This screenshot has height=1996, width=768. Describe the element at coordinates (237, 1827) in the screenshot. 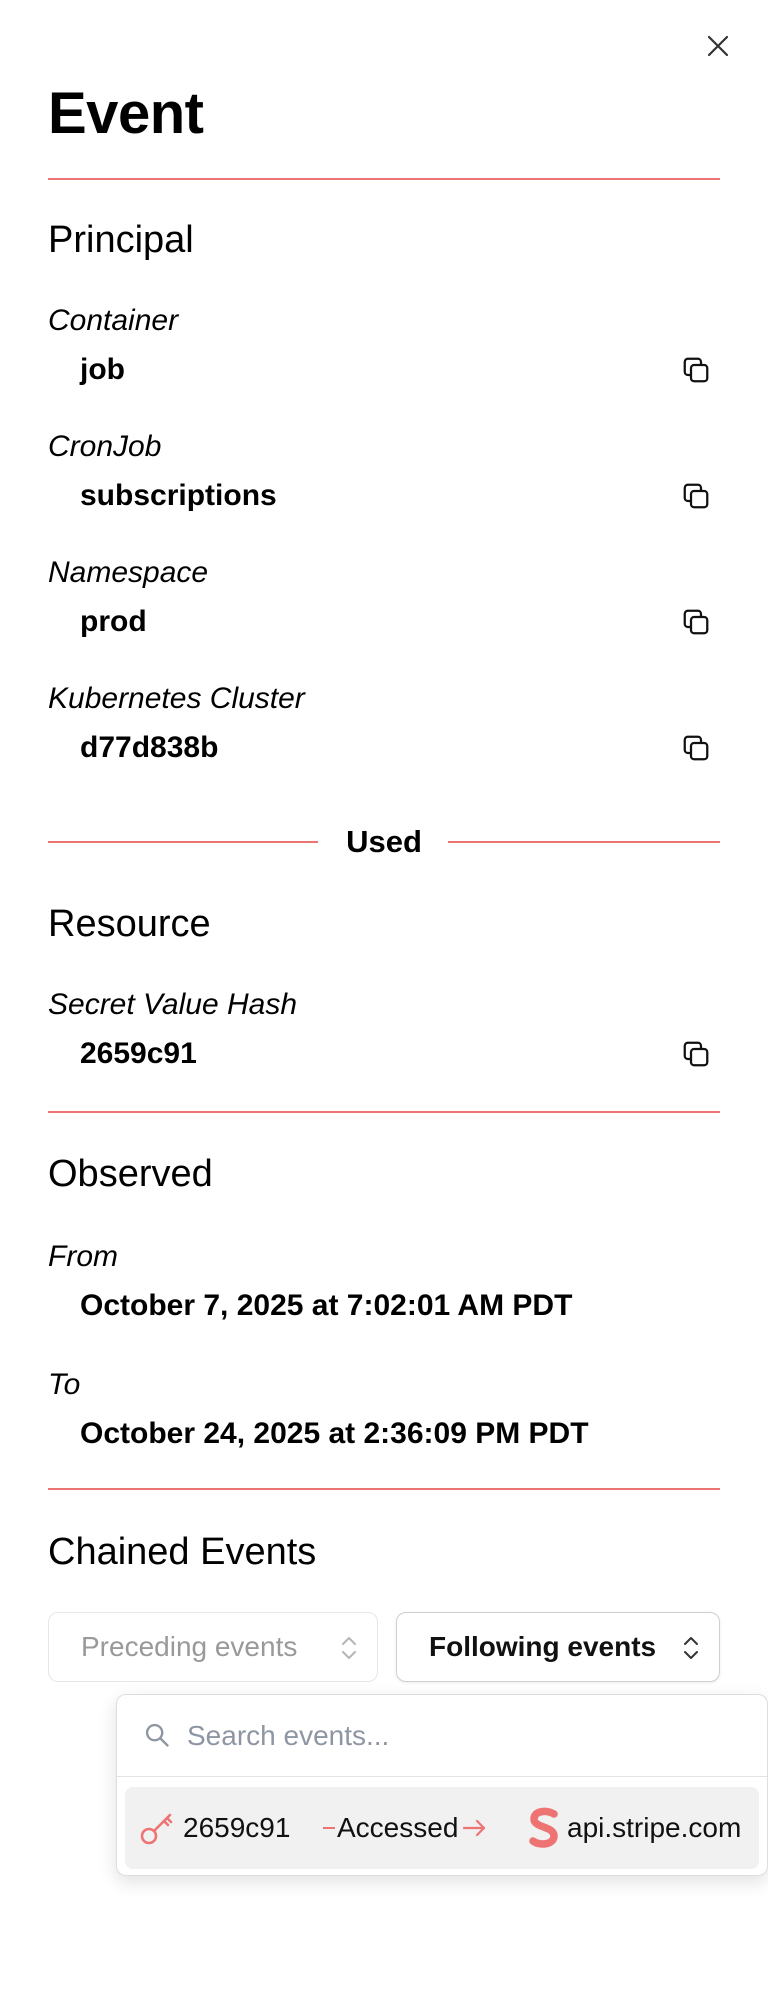

I see `chained-event-source: 2659c91` at that location.